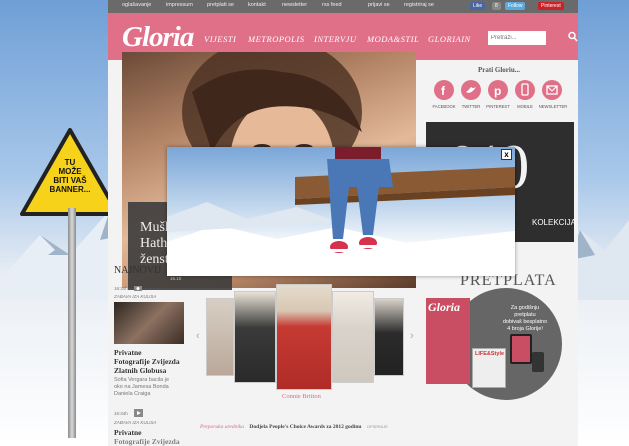 This screenshot has height=446, width=629. Describe the element at coordinates (489, 368) in the screenshot. I see `magazine-cover-lifestyle: LIFE&Style` at that location.